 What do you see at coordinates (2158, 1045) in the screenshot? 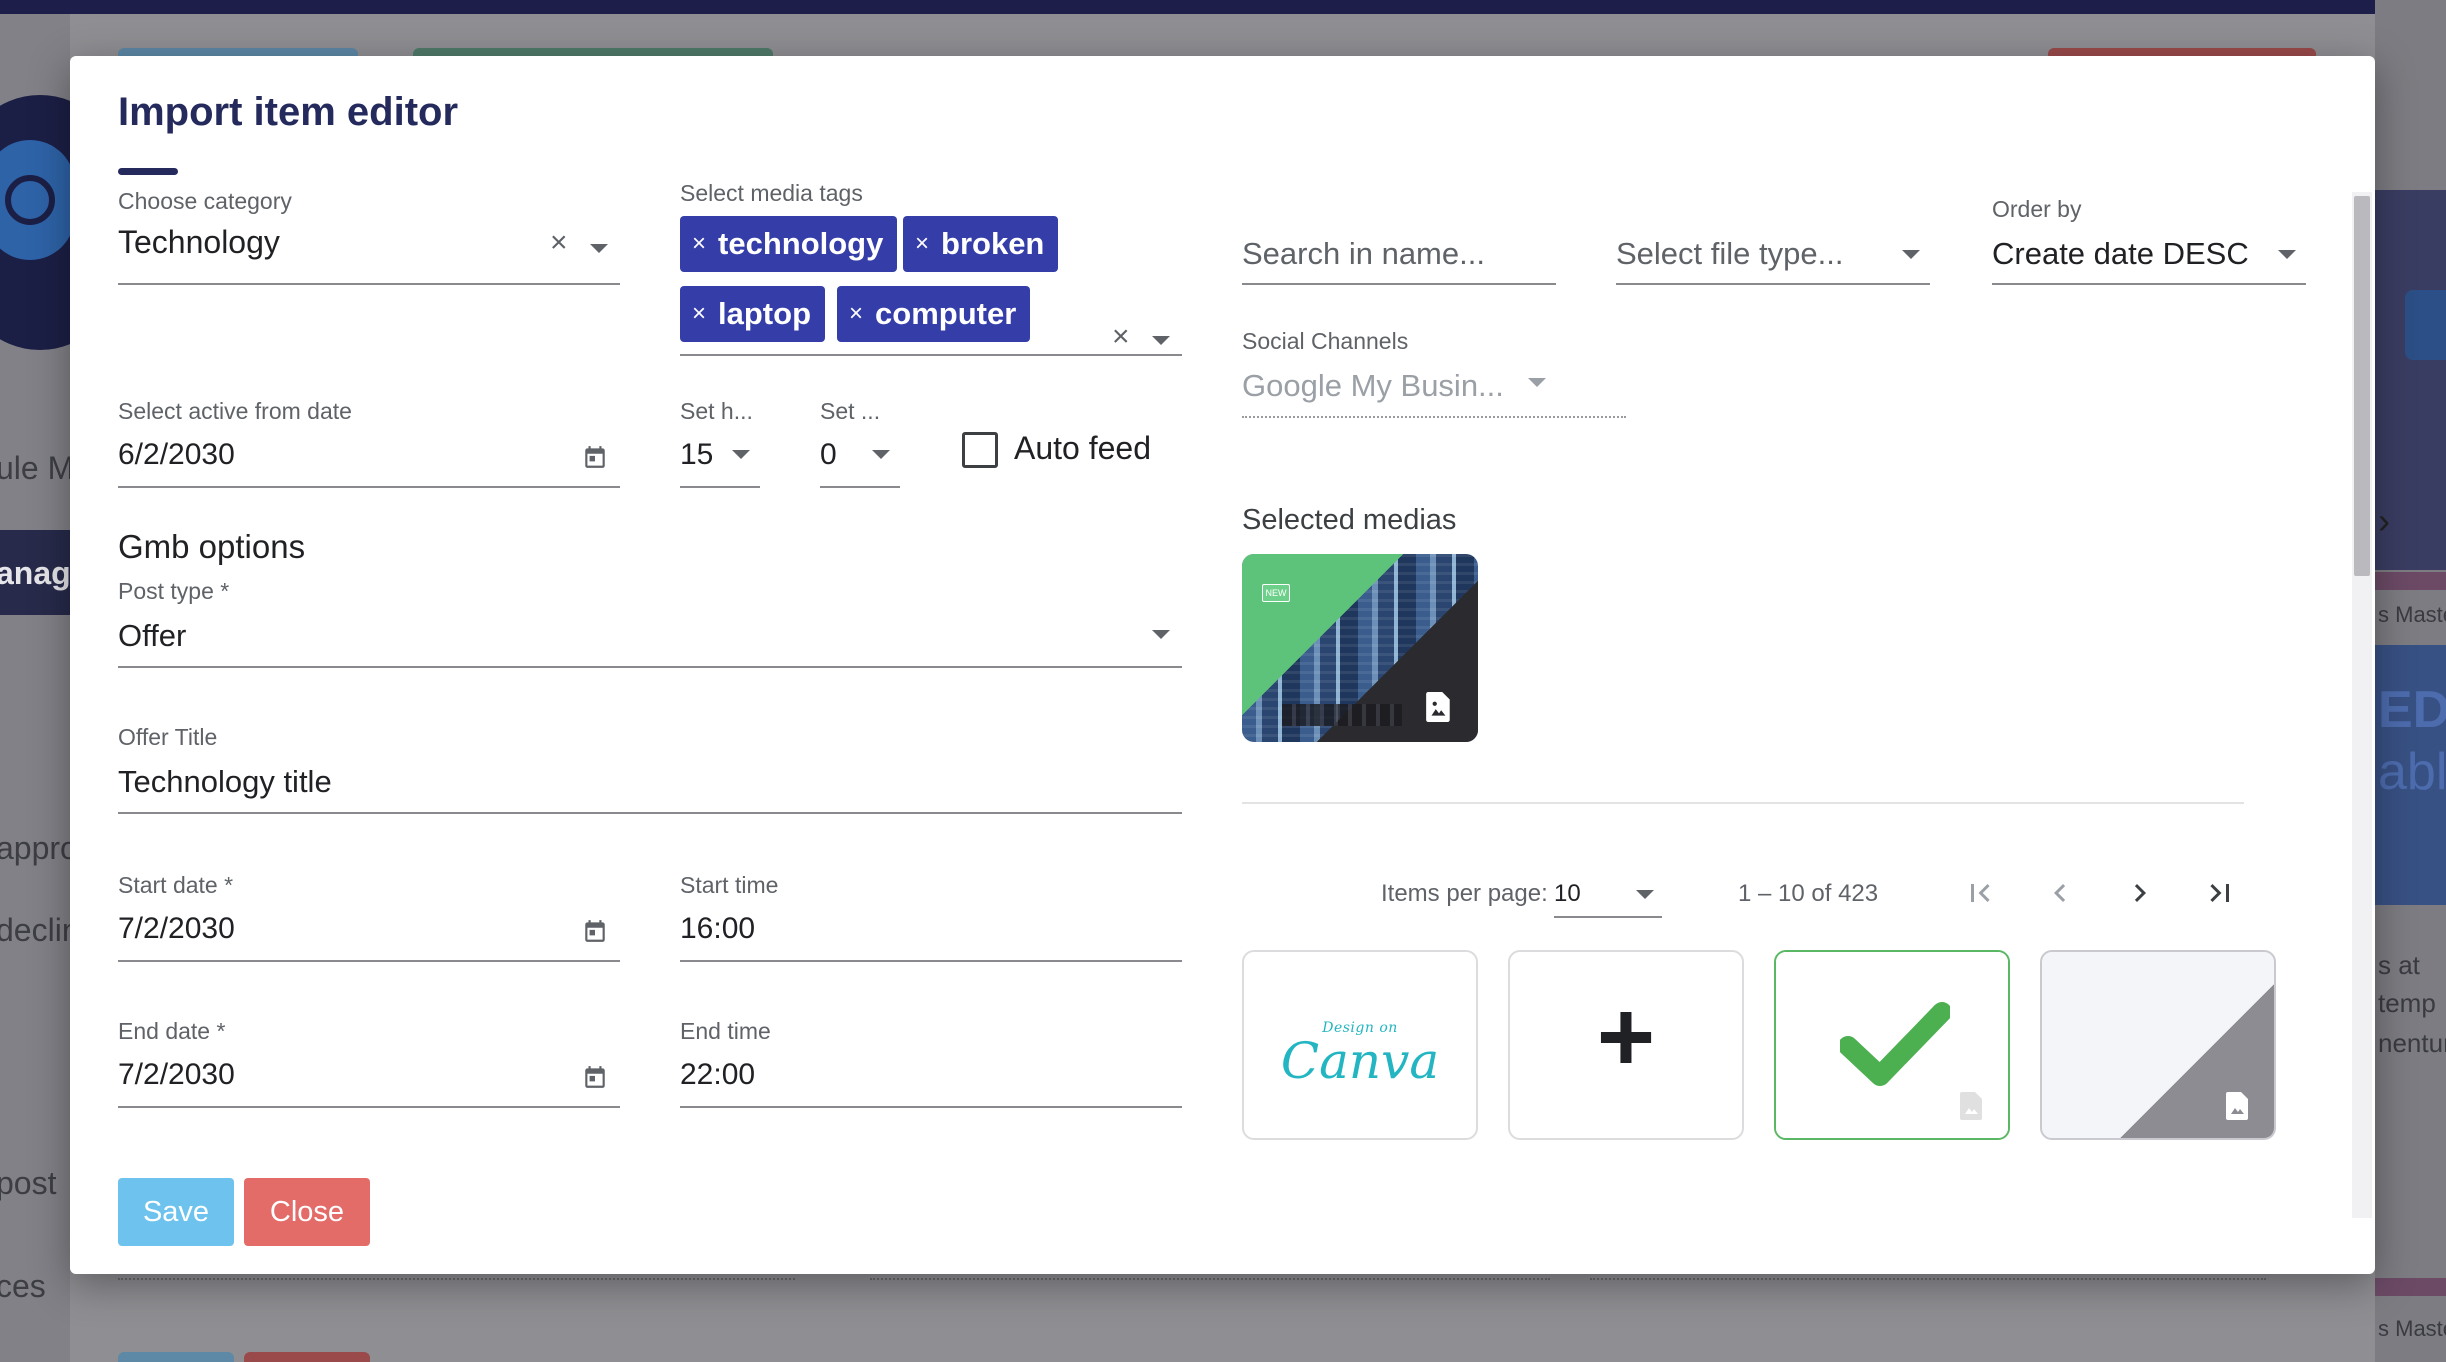
I see `media-card` at bounding box center [2158, 1045].